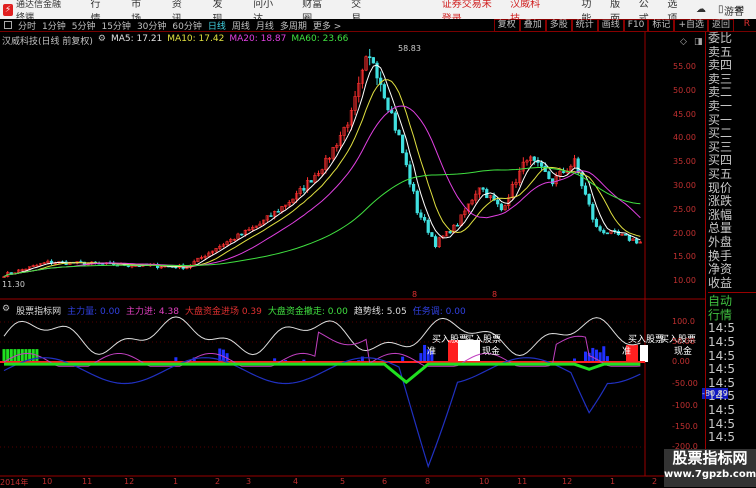  Describe the element at coordinates (720, 282) in the screenshot. I see `quote-label: 收益` at that location.